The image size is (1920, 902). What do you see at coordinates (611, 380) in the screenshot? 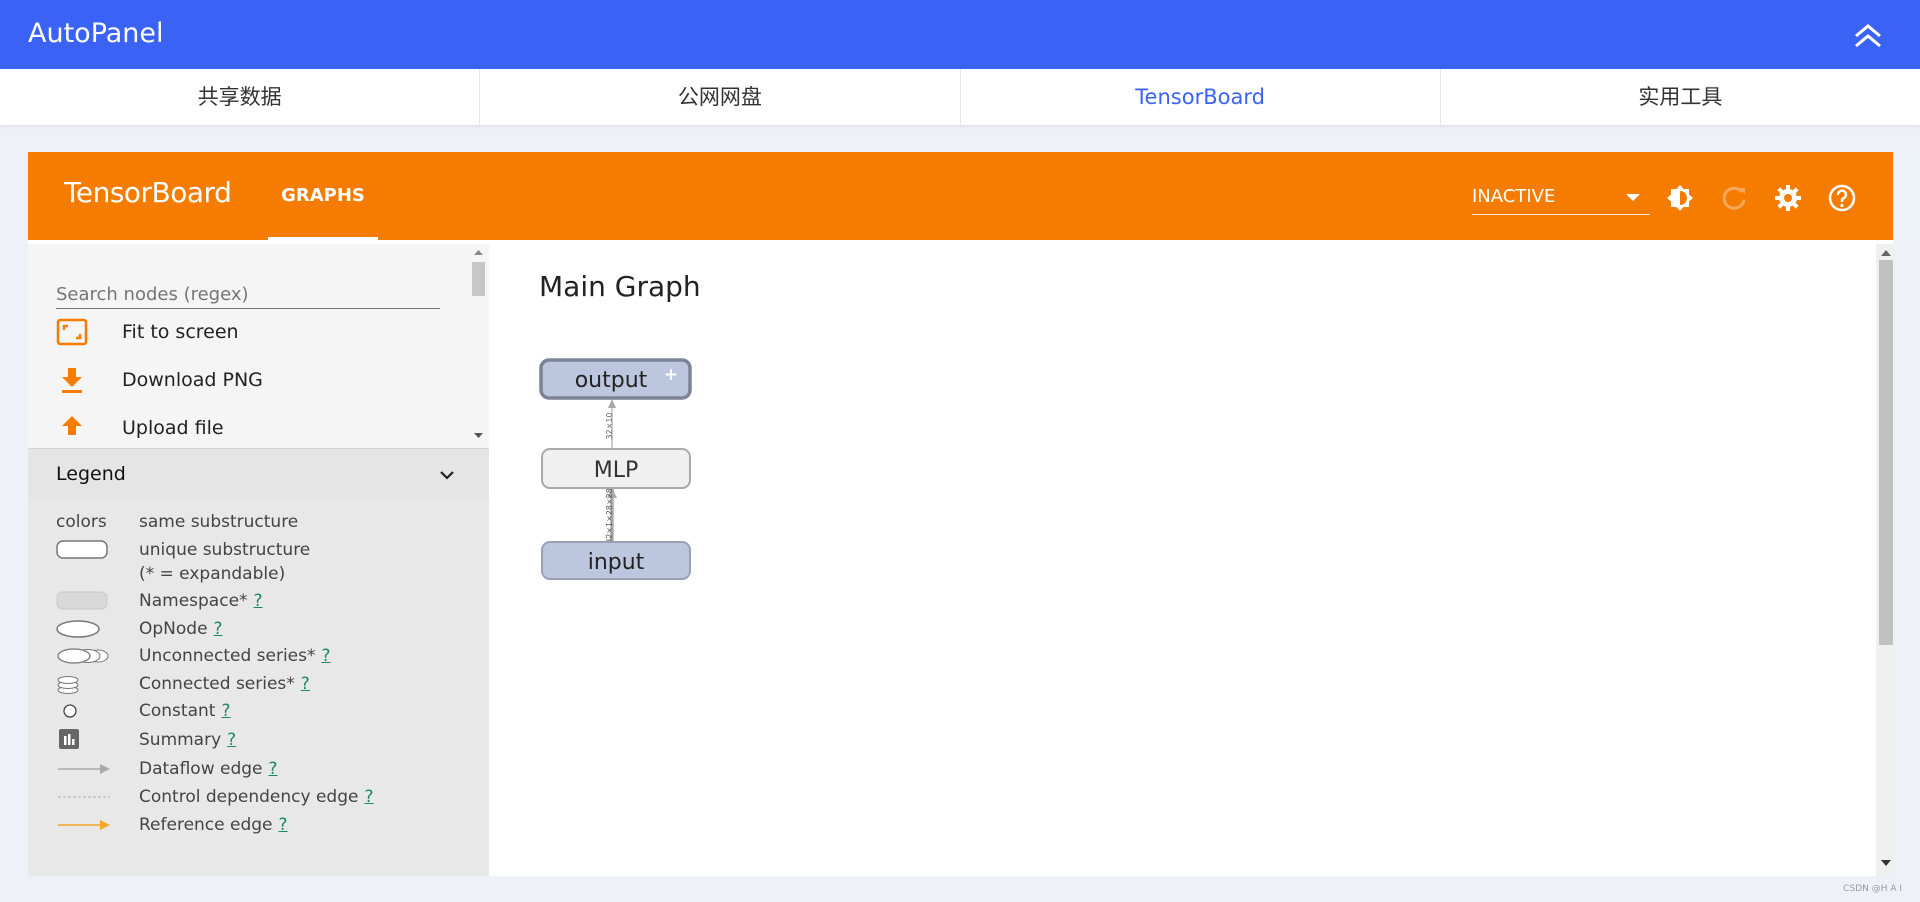
I see `node-label: output` at bounding box center [611, 380].